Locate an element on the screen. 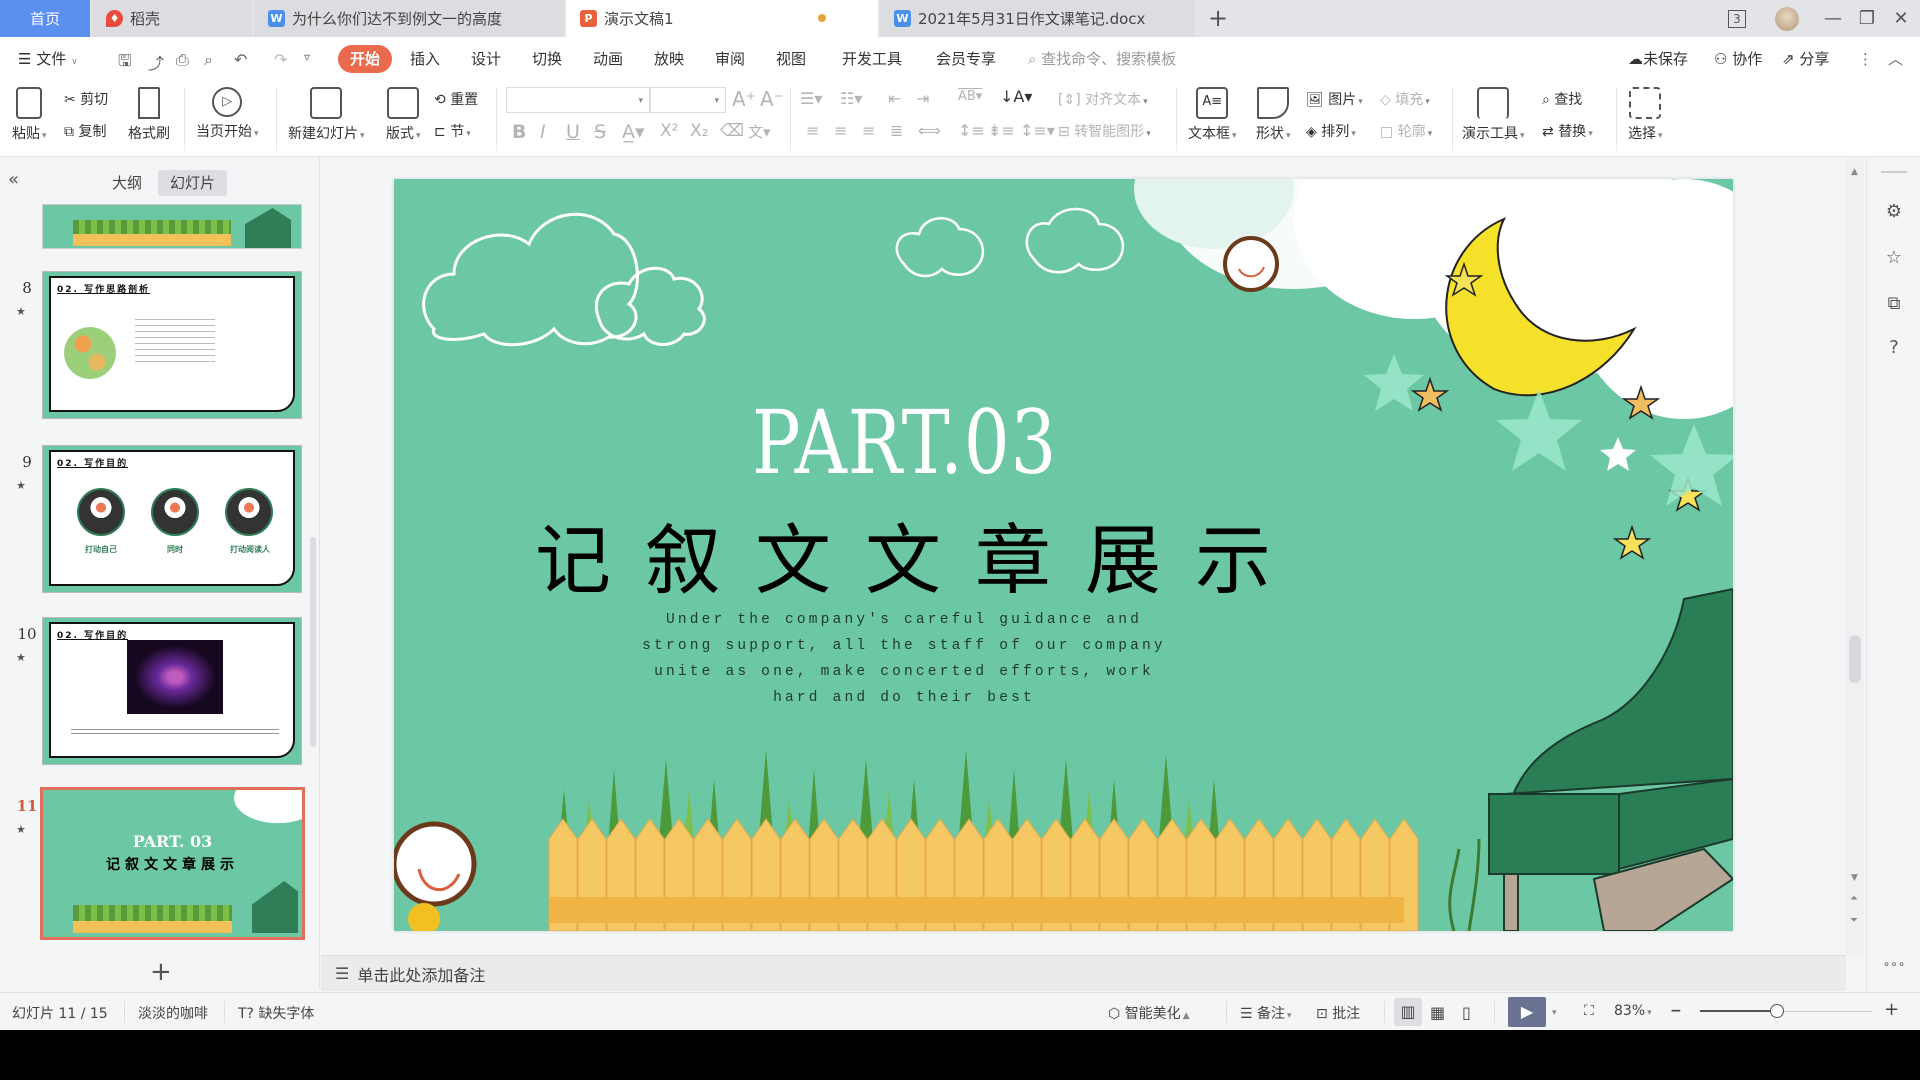  zoom-in-button: + is located at coordinates (1891, 1009).